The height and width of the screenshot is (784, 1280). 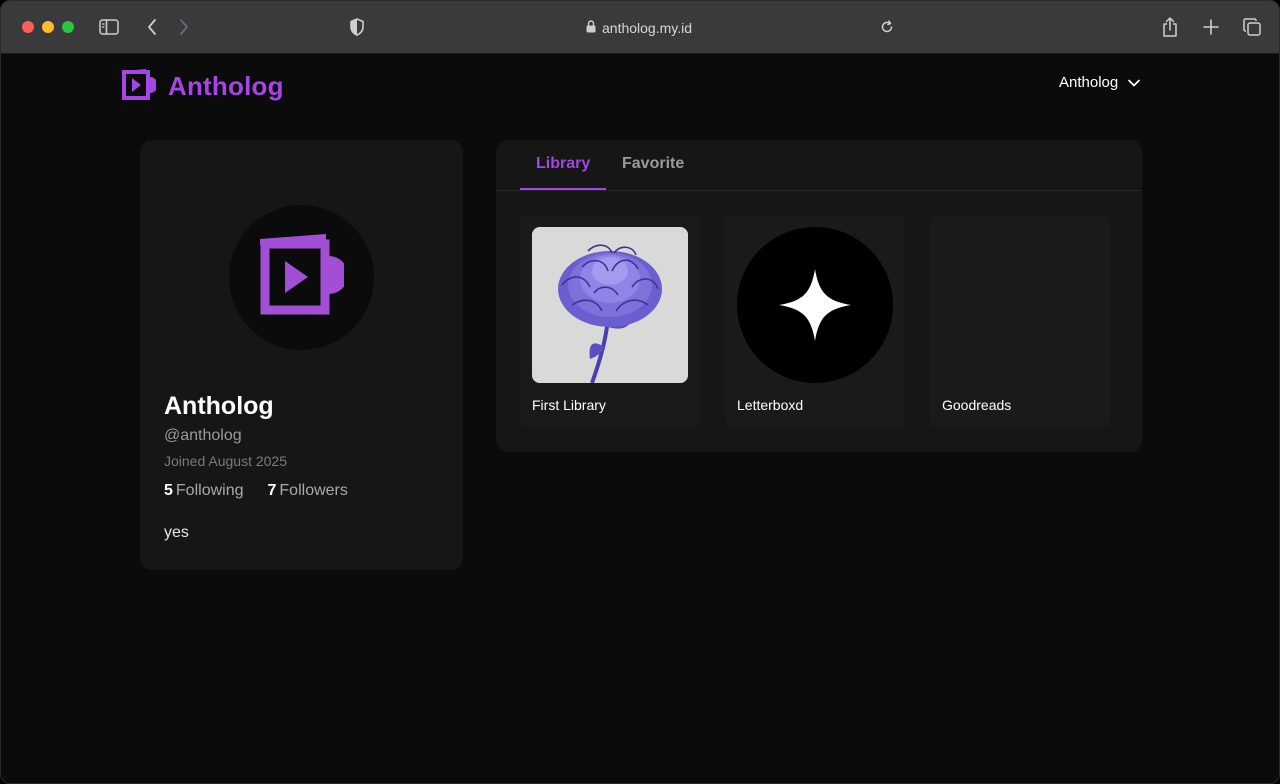 What do you see at coordinates (770, 405) in the screenshot?
I see `library-card-label: Letterboxd` at bounding box center [770, 405].